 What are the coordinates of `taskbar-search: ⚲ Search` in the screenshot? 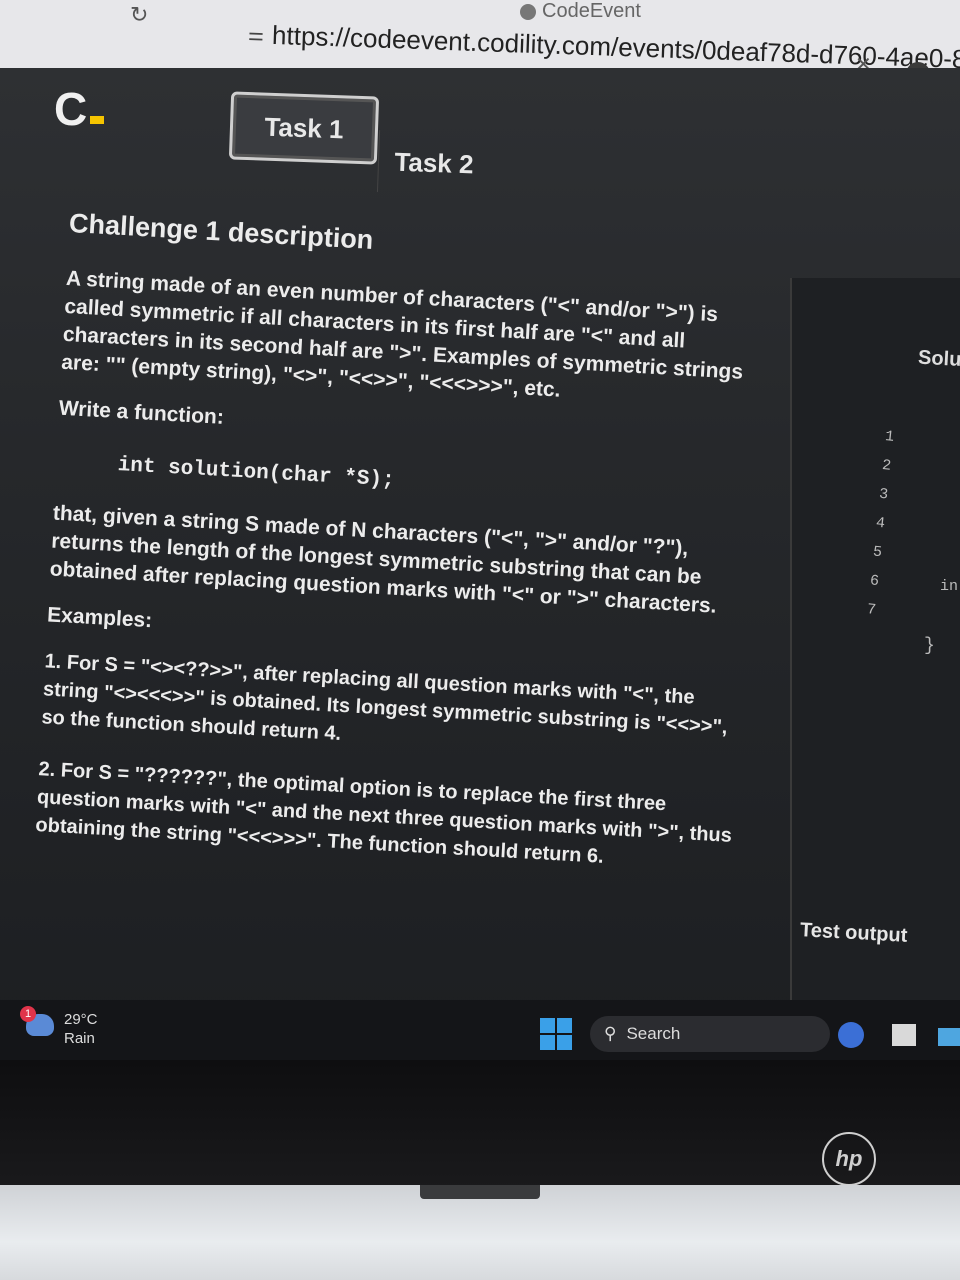 It's located at (710, 1034).